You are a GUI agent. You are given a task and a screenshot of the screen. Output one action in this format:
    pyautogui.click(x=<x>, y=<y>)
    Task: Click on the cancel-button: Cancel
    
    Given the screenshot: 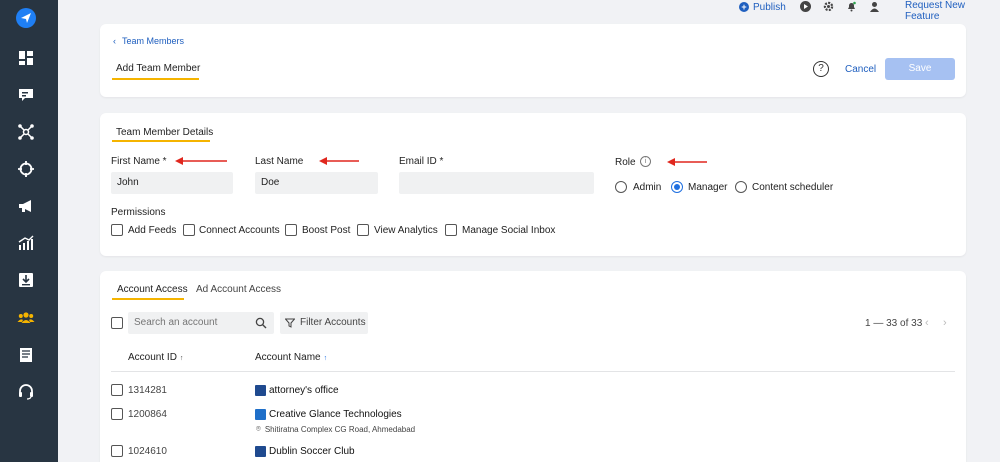 What is the action you would take?
    pyautogui.click(x=860, y=69)
    